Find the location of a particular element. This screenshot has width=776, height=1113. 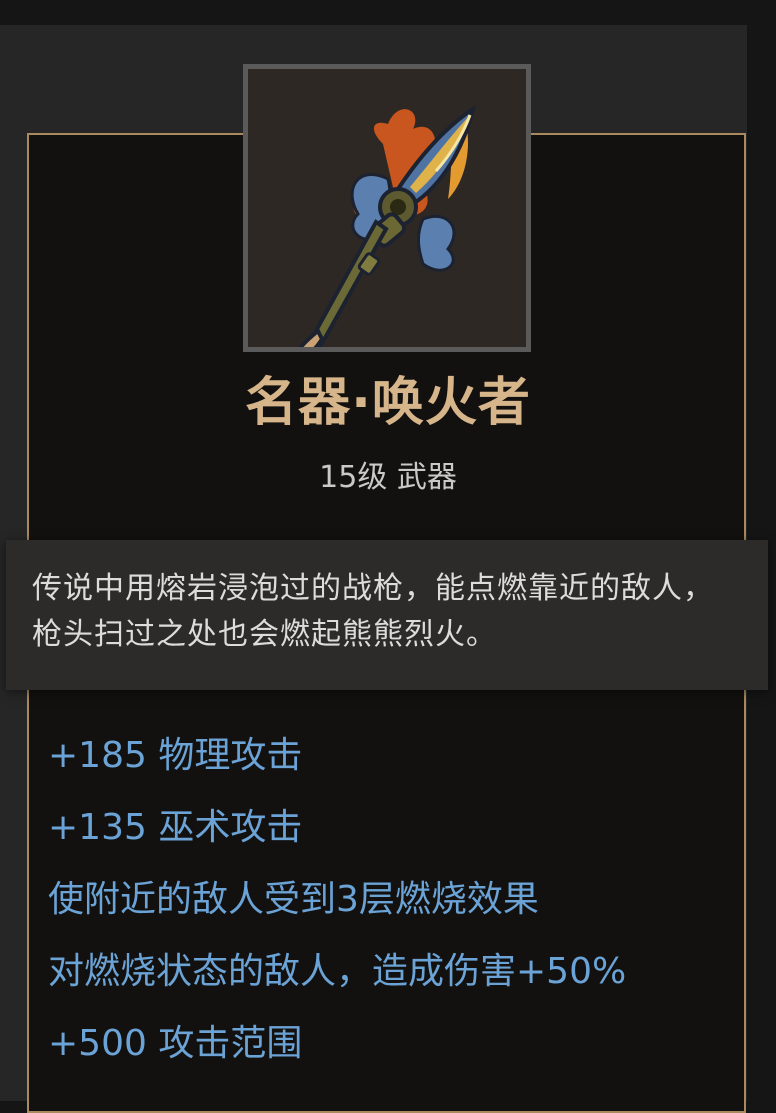

item-description-box: 传说中用熔岩浸泡过的战枪，能点燃靠近的敌人，枪头扫过之处也会燃起熊熊烈火。 is located at coordinates (387, 615).